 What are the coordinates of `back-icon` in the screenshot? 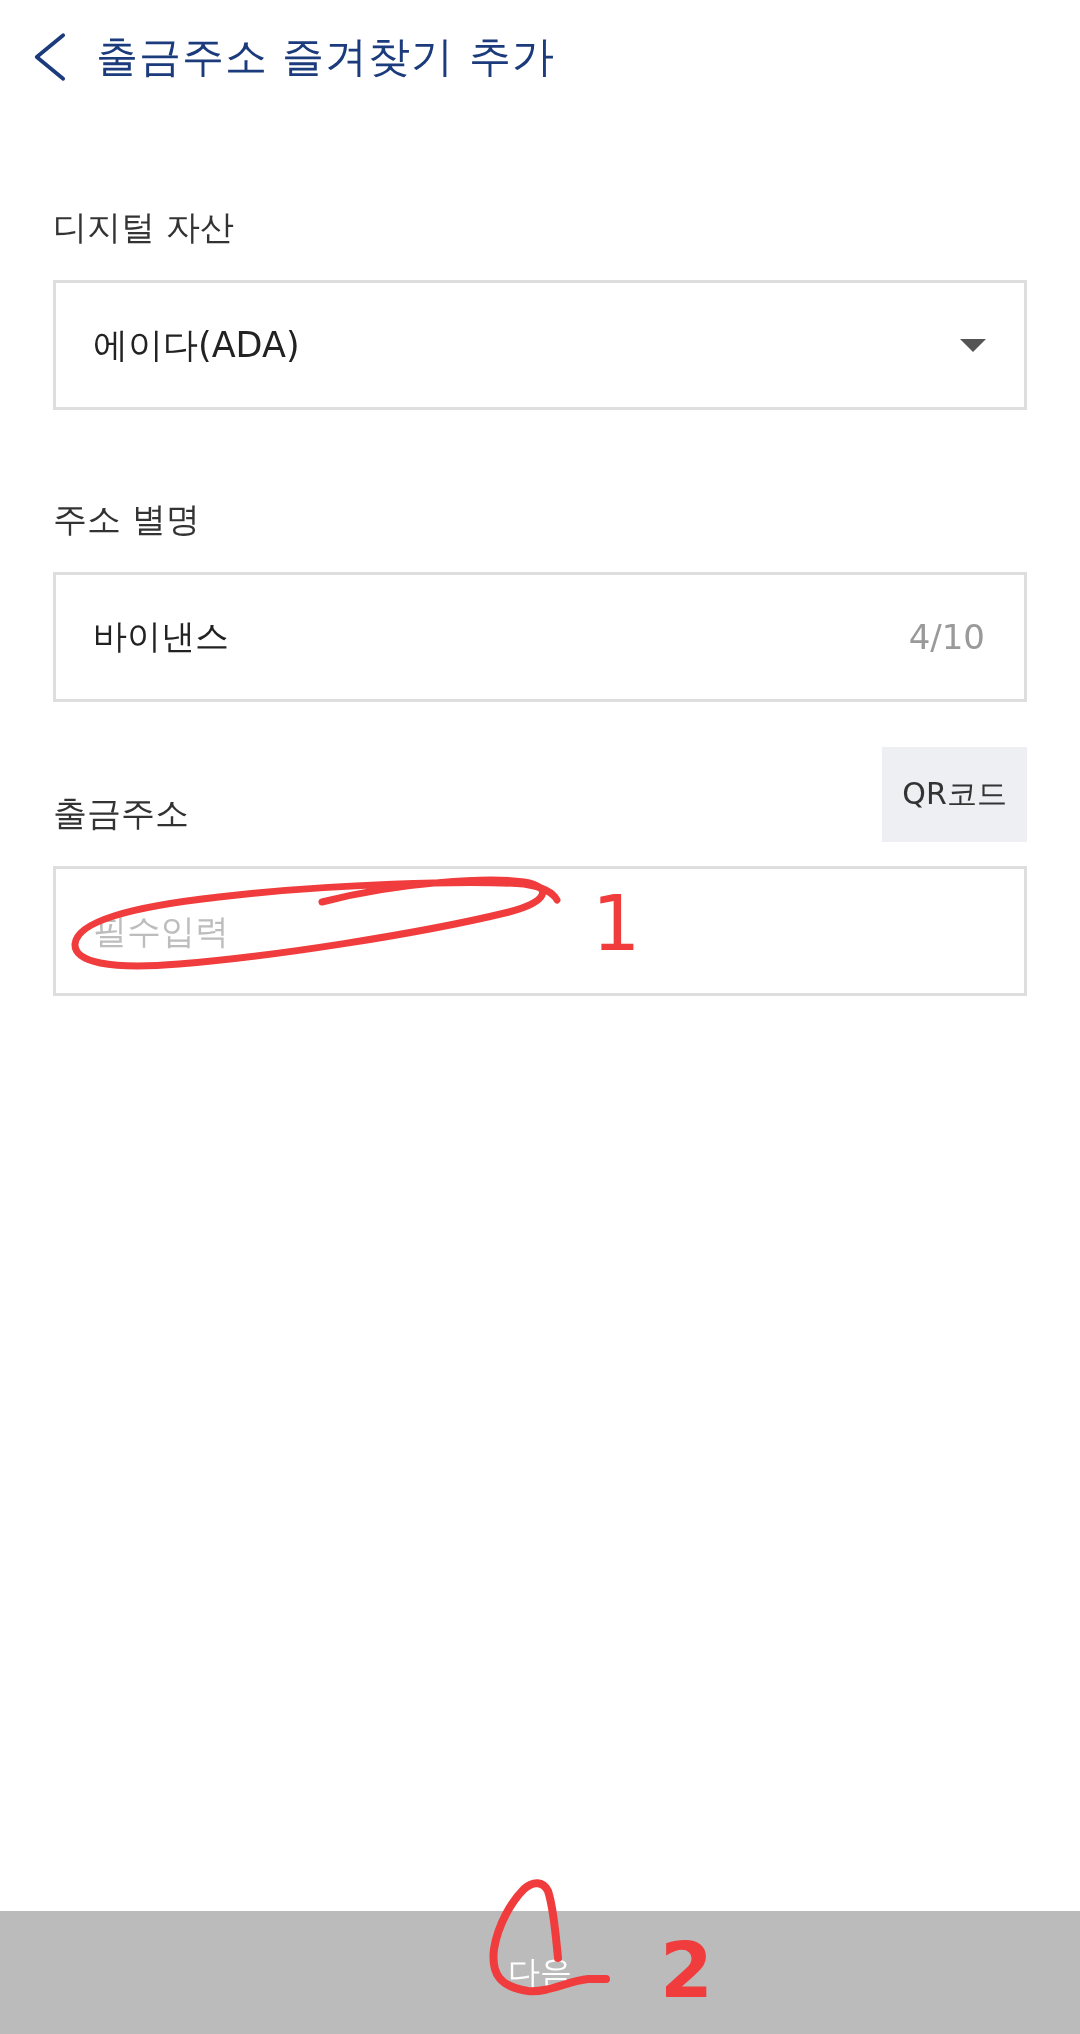 It's located at (49, 57).